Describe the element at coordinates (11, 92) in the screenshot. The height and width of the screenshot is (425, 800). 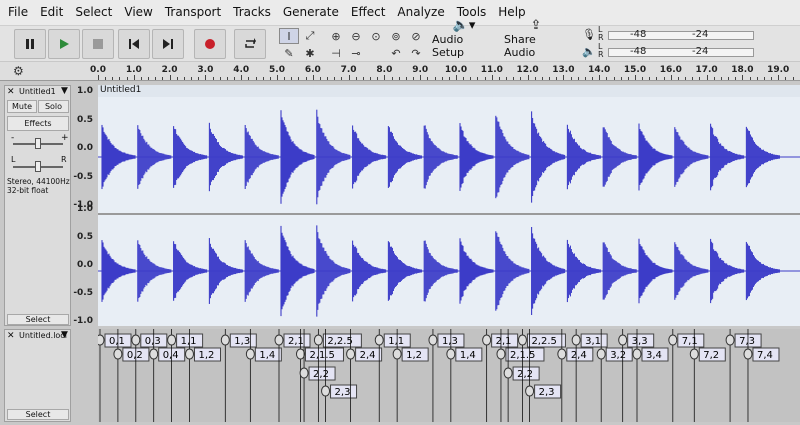
I see `close-track-icon: ✕` at that location.